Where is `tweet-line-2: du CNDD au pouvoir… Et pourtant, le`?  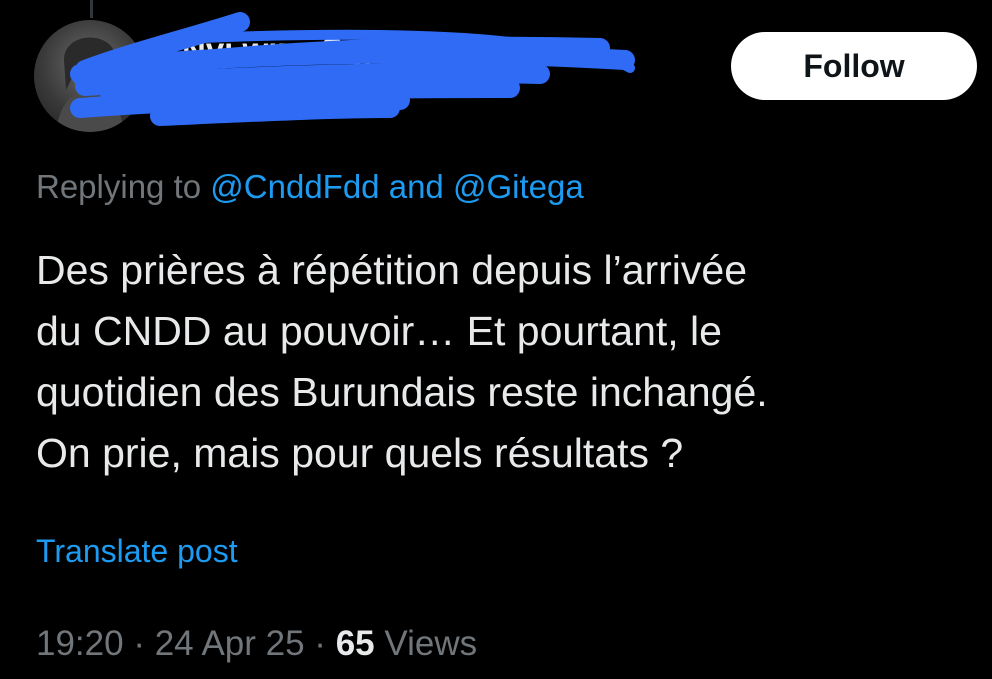 tweet-line-2: du CNDD au pouvoir… Et pourtant, le is located at coordinates (379, 331).